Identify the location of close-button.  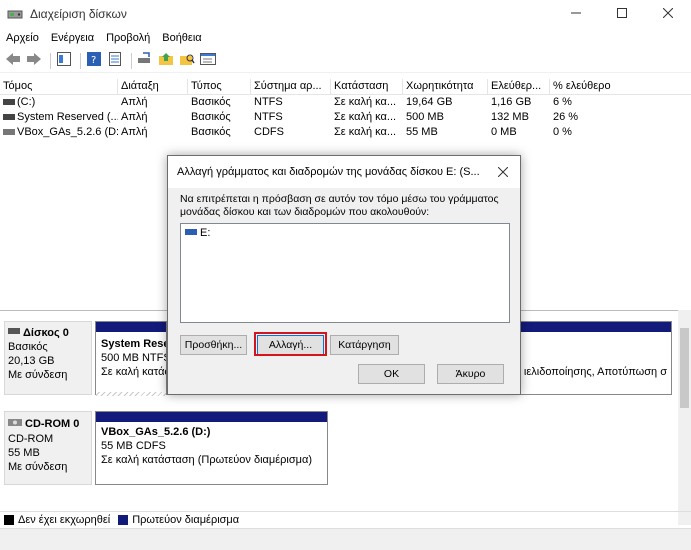
(668, 14).